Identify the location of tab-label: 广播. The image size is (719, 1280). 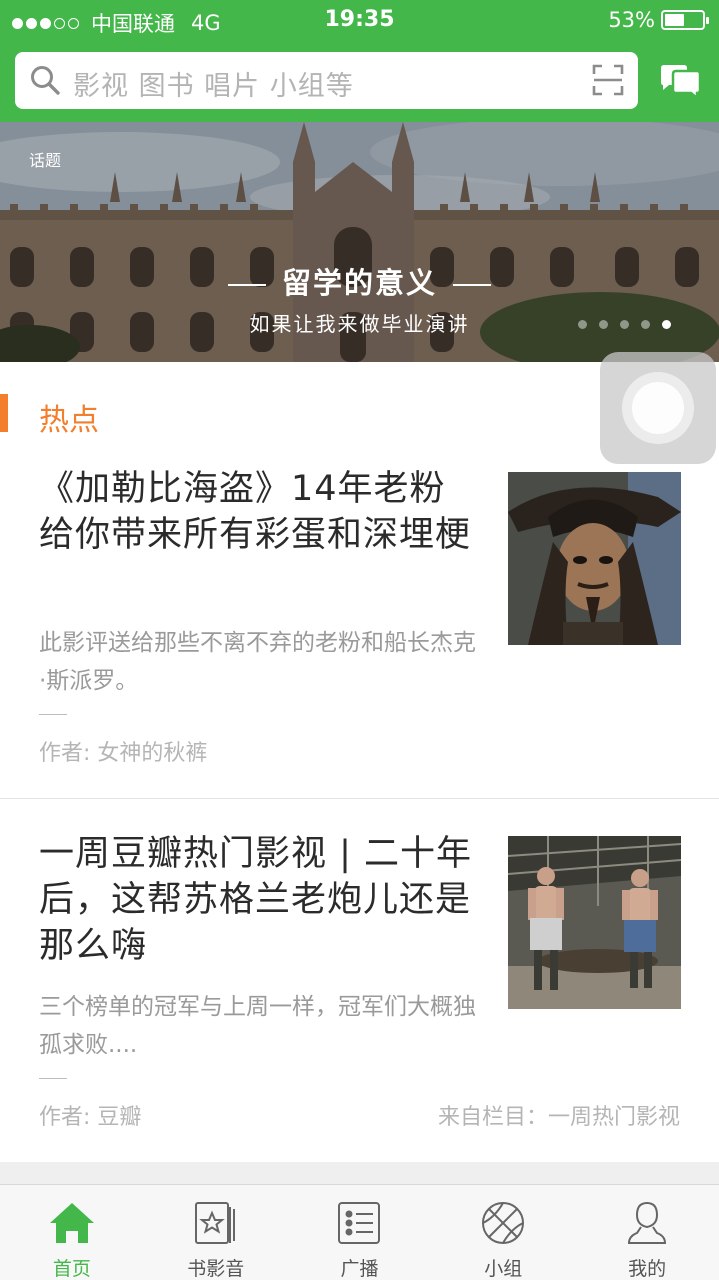
(359, 1269).